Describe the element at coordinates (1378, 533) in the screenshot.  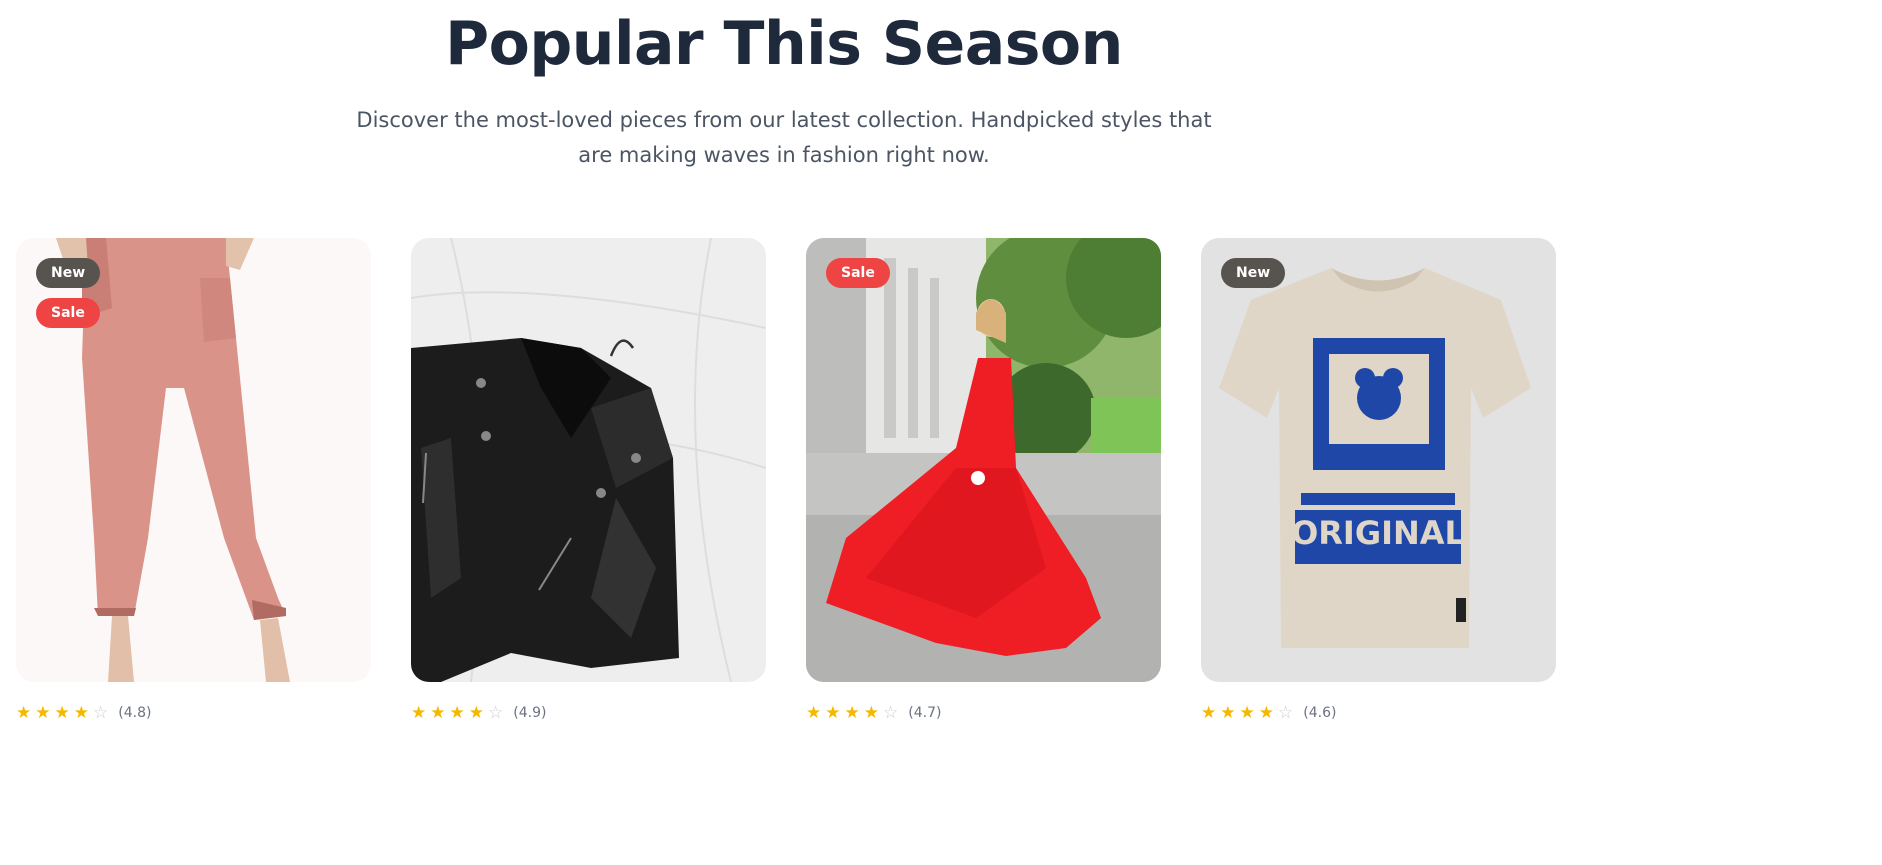
I see `shirt-print-text: ORIGINAL` at that location.